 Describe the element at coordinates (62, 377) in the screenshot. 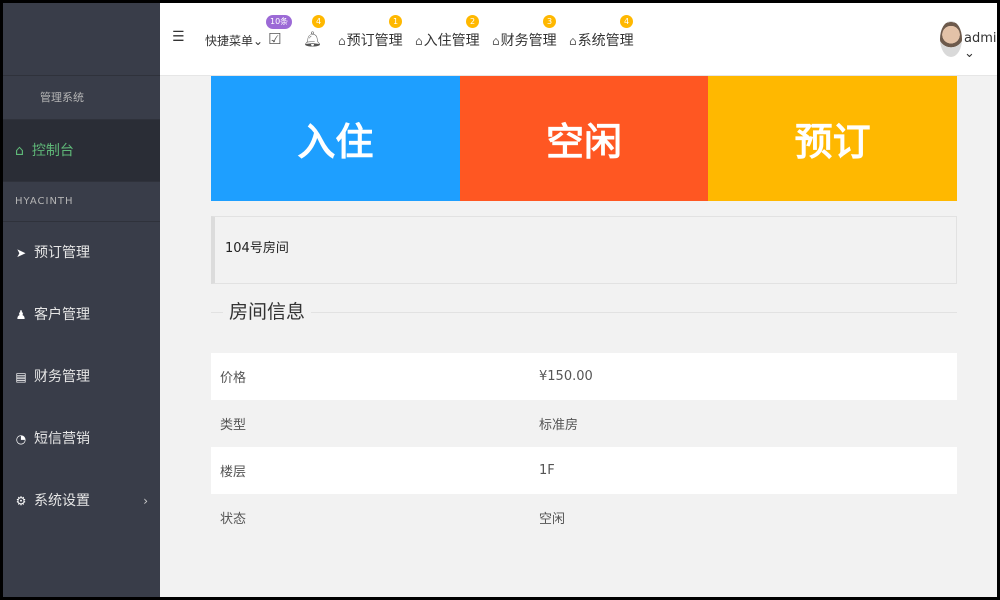

I see `sidebar-item-label: 财务管理` at that location.